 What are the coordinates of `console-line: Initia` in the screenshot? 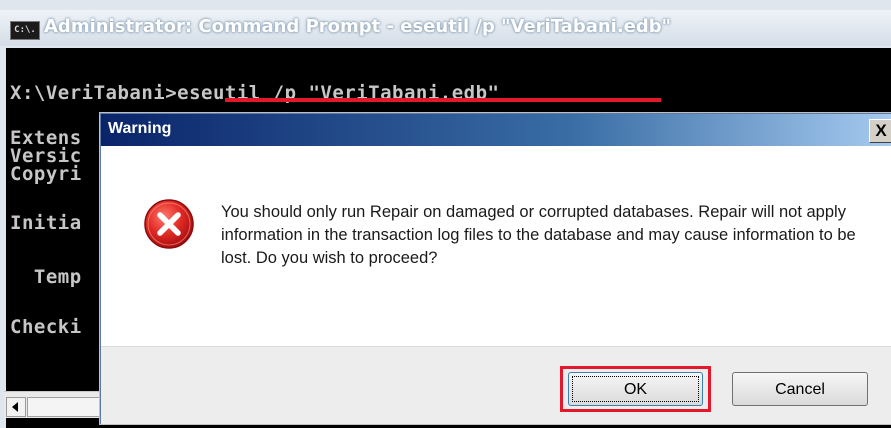 It's located at (46, 223).